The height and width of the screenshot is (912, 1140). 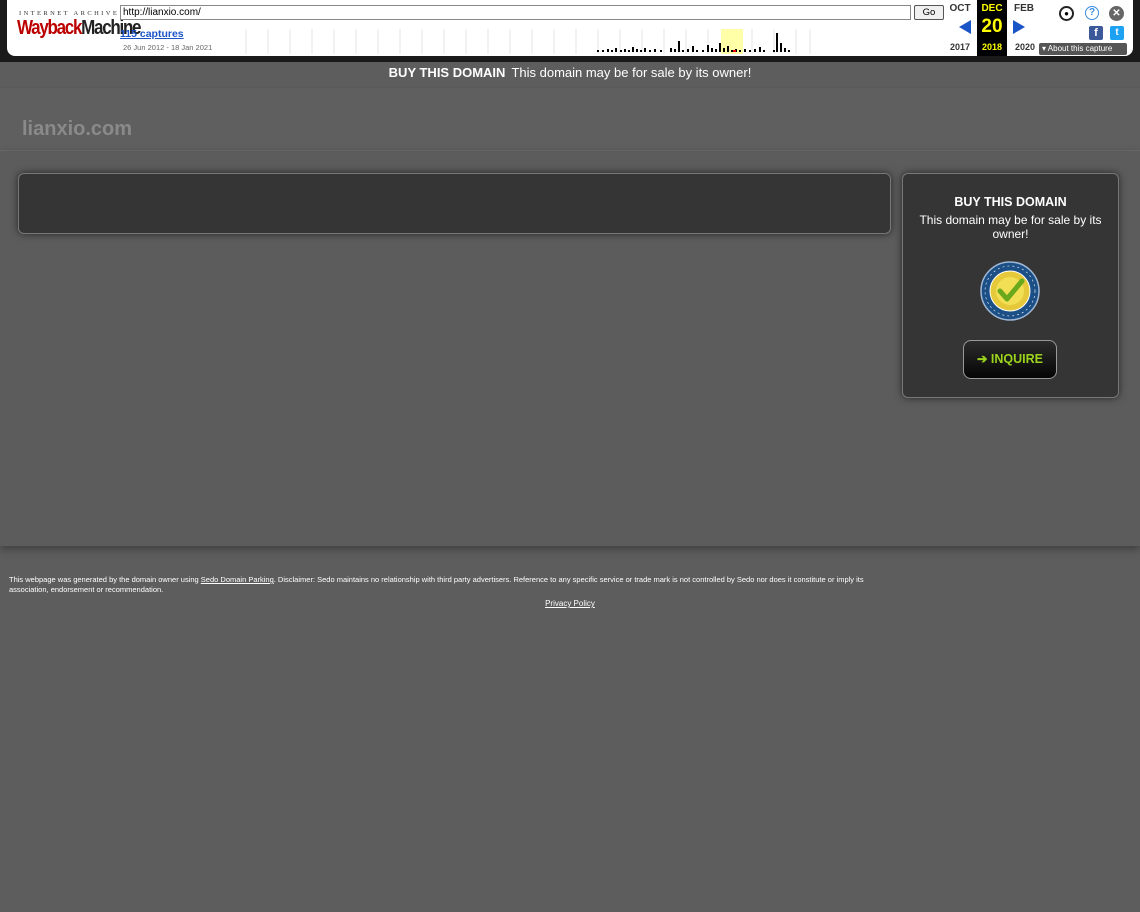 What do you see at coordinates (69, 13) in the screenshot?
I see `wayback-logo-caption: INTERNET ARCHIVE` at bounding box center [69, 13].